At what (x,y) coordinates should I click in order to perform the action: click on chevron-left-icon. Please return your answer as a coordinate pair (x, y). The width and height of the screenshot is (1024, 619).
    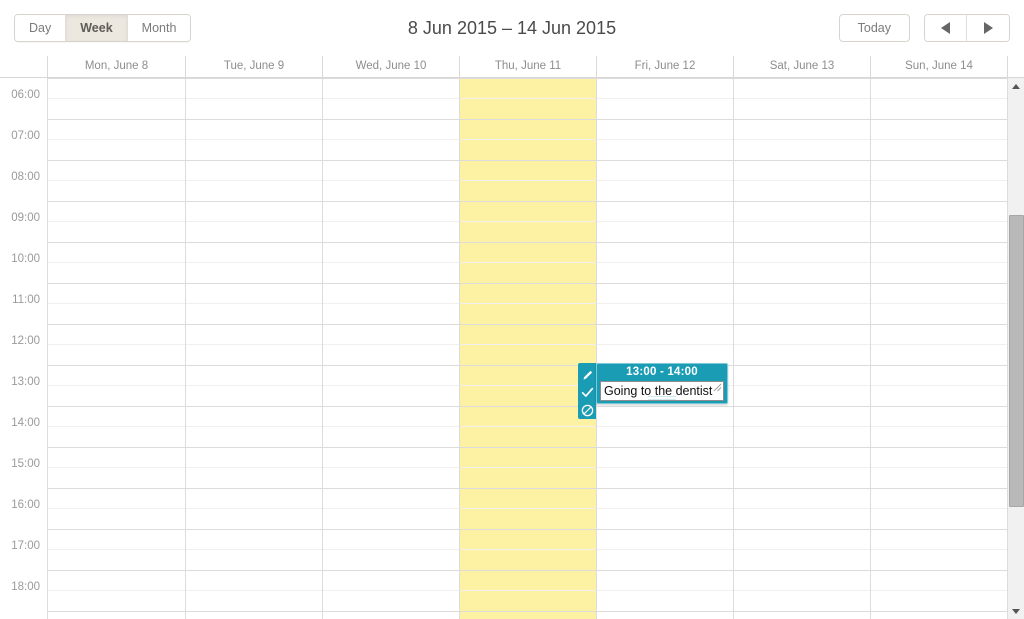
    Looking at the image, I should click on (945, 28).